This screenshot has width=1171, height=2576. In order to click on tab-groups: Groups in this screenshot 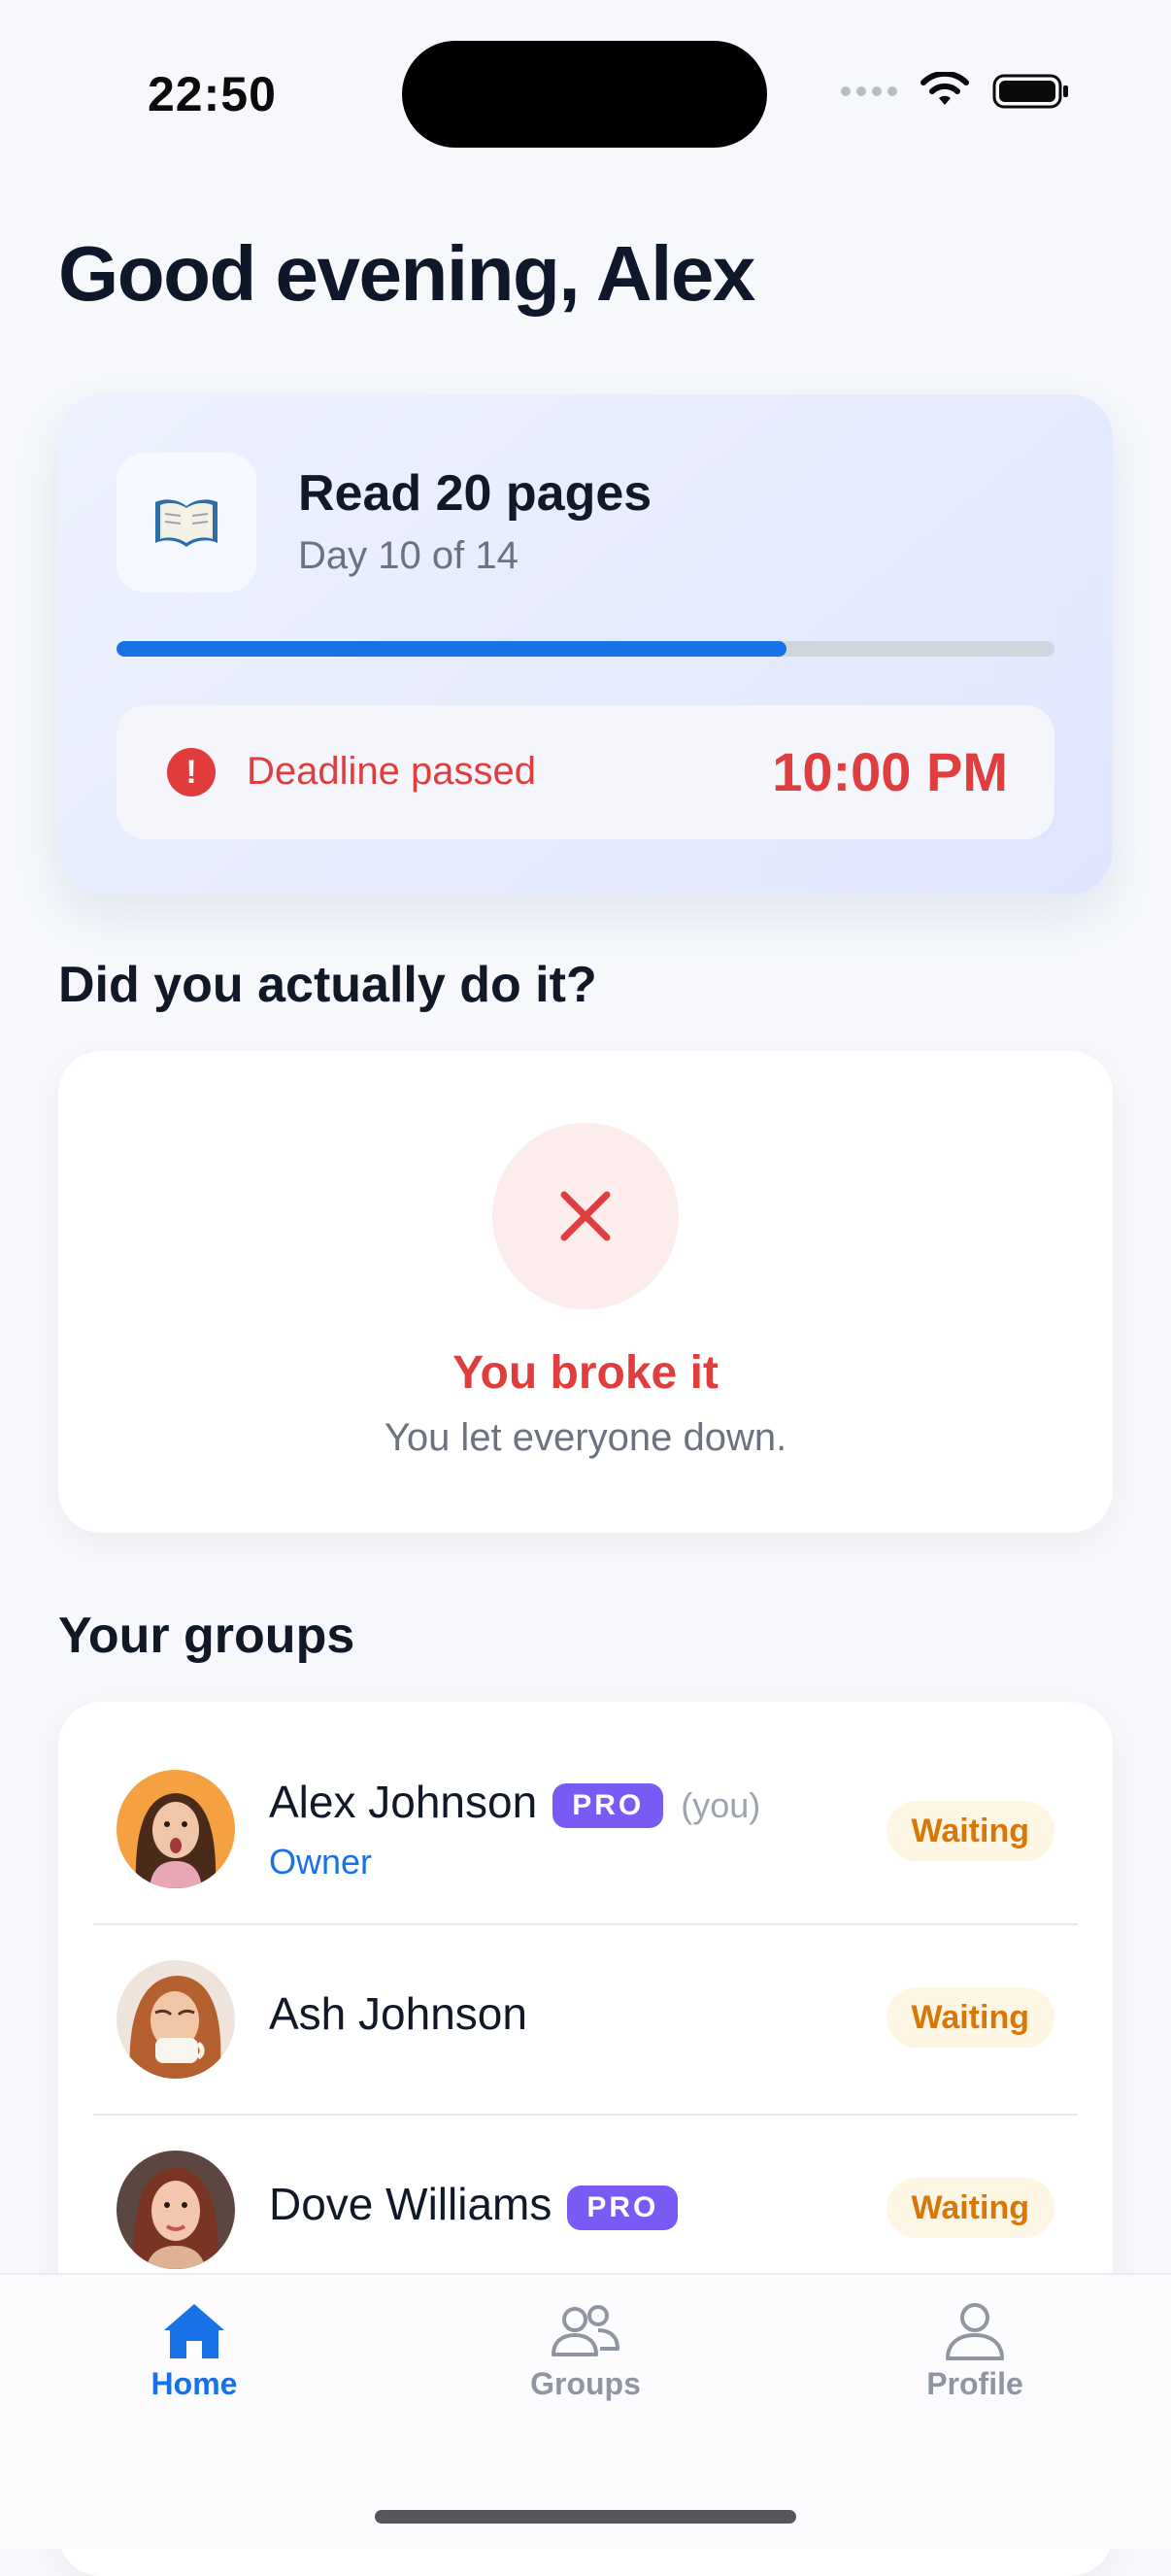, I will do `click(585, 2351)`.